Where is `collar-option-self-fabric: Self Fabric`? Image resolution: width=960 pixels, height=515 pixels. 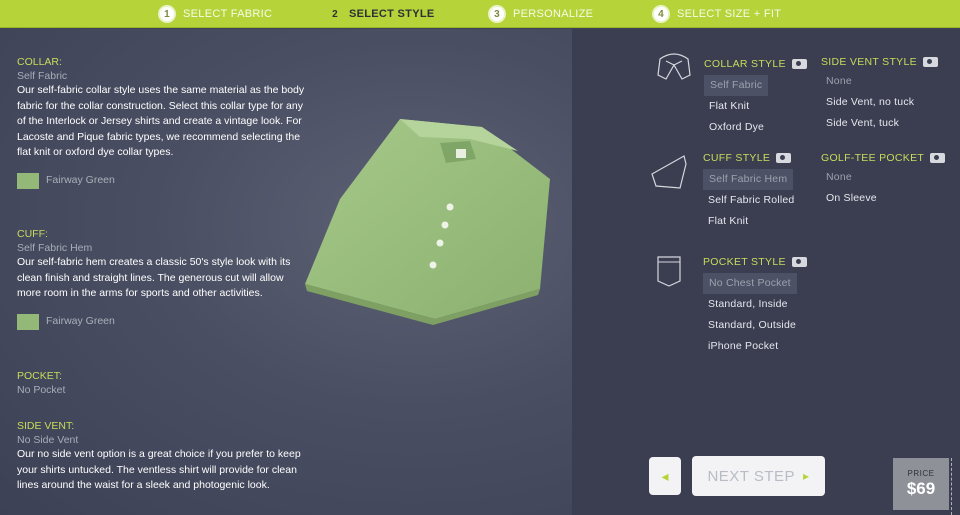 collar-option-self-fabric: Self Fabric is located at coordinates (736, 85).